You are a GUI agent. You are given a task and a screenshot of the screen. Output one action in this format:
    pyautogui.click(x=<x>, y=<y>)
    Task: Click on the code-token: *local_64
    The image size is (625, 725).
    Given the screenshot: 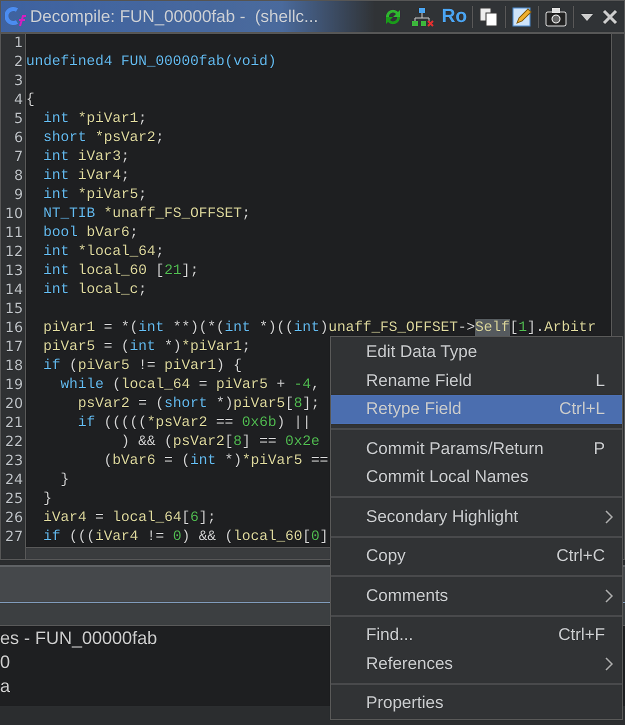 What is the action you would take?
    pyautogui.click(x=116, y=252)
    